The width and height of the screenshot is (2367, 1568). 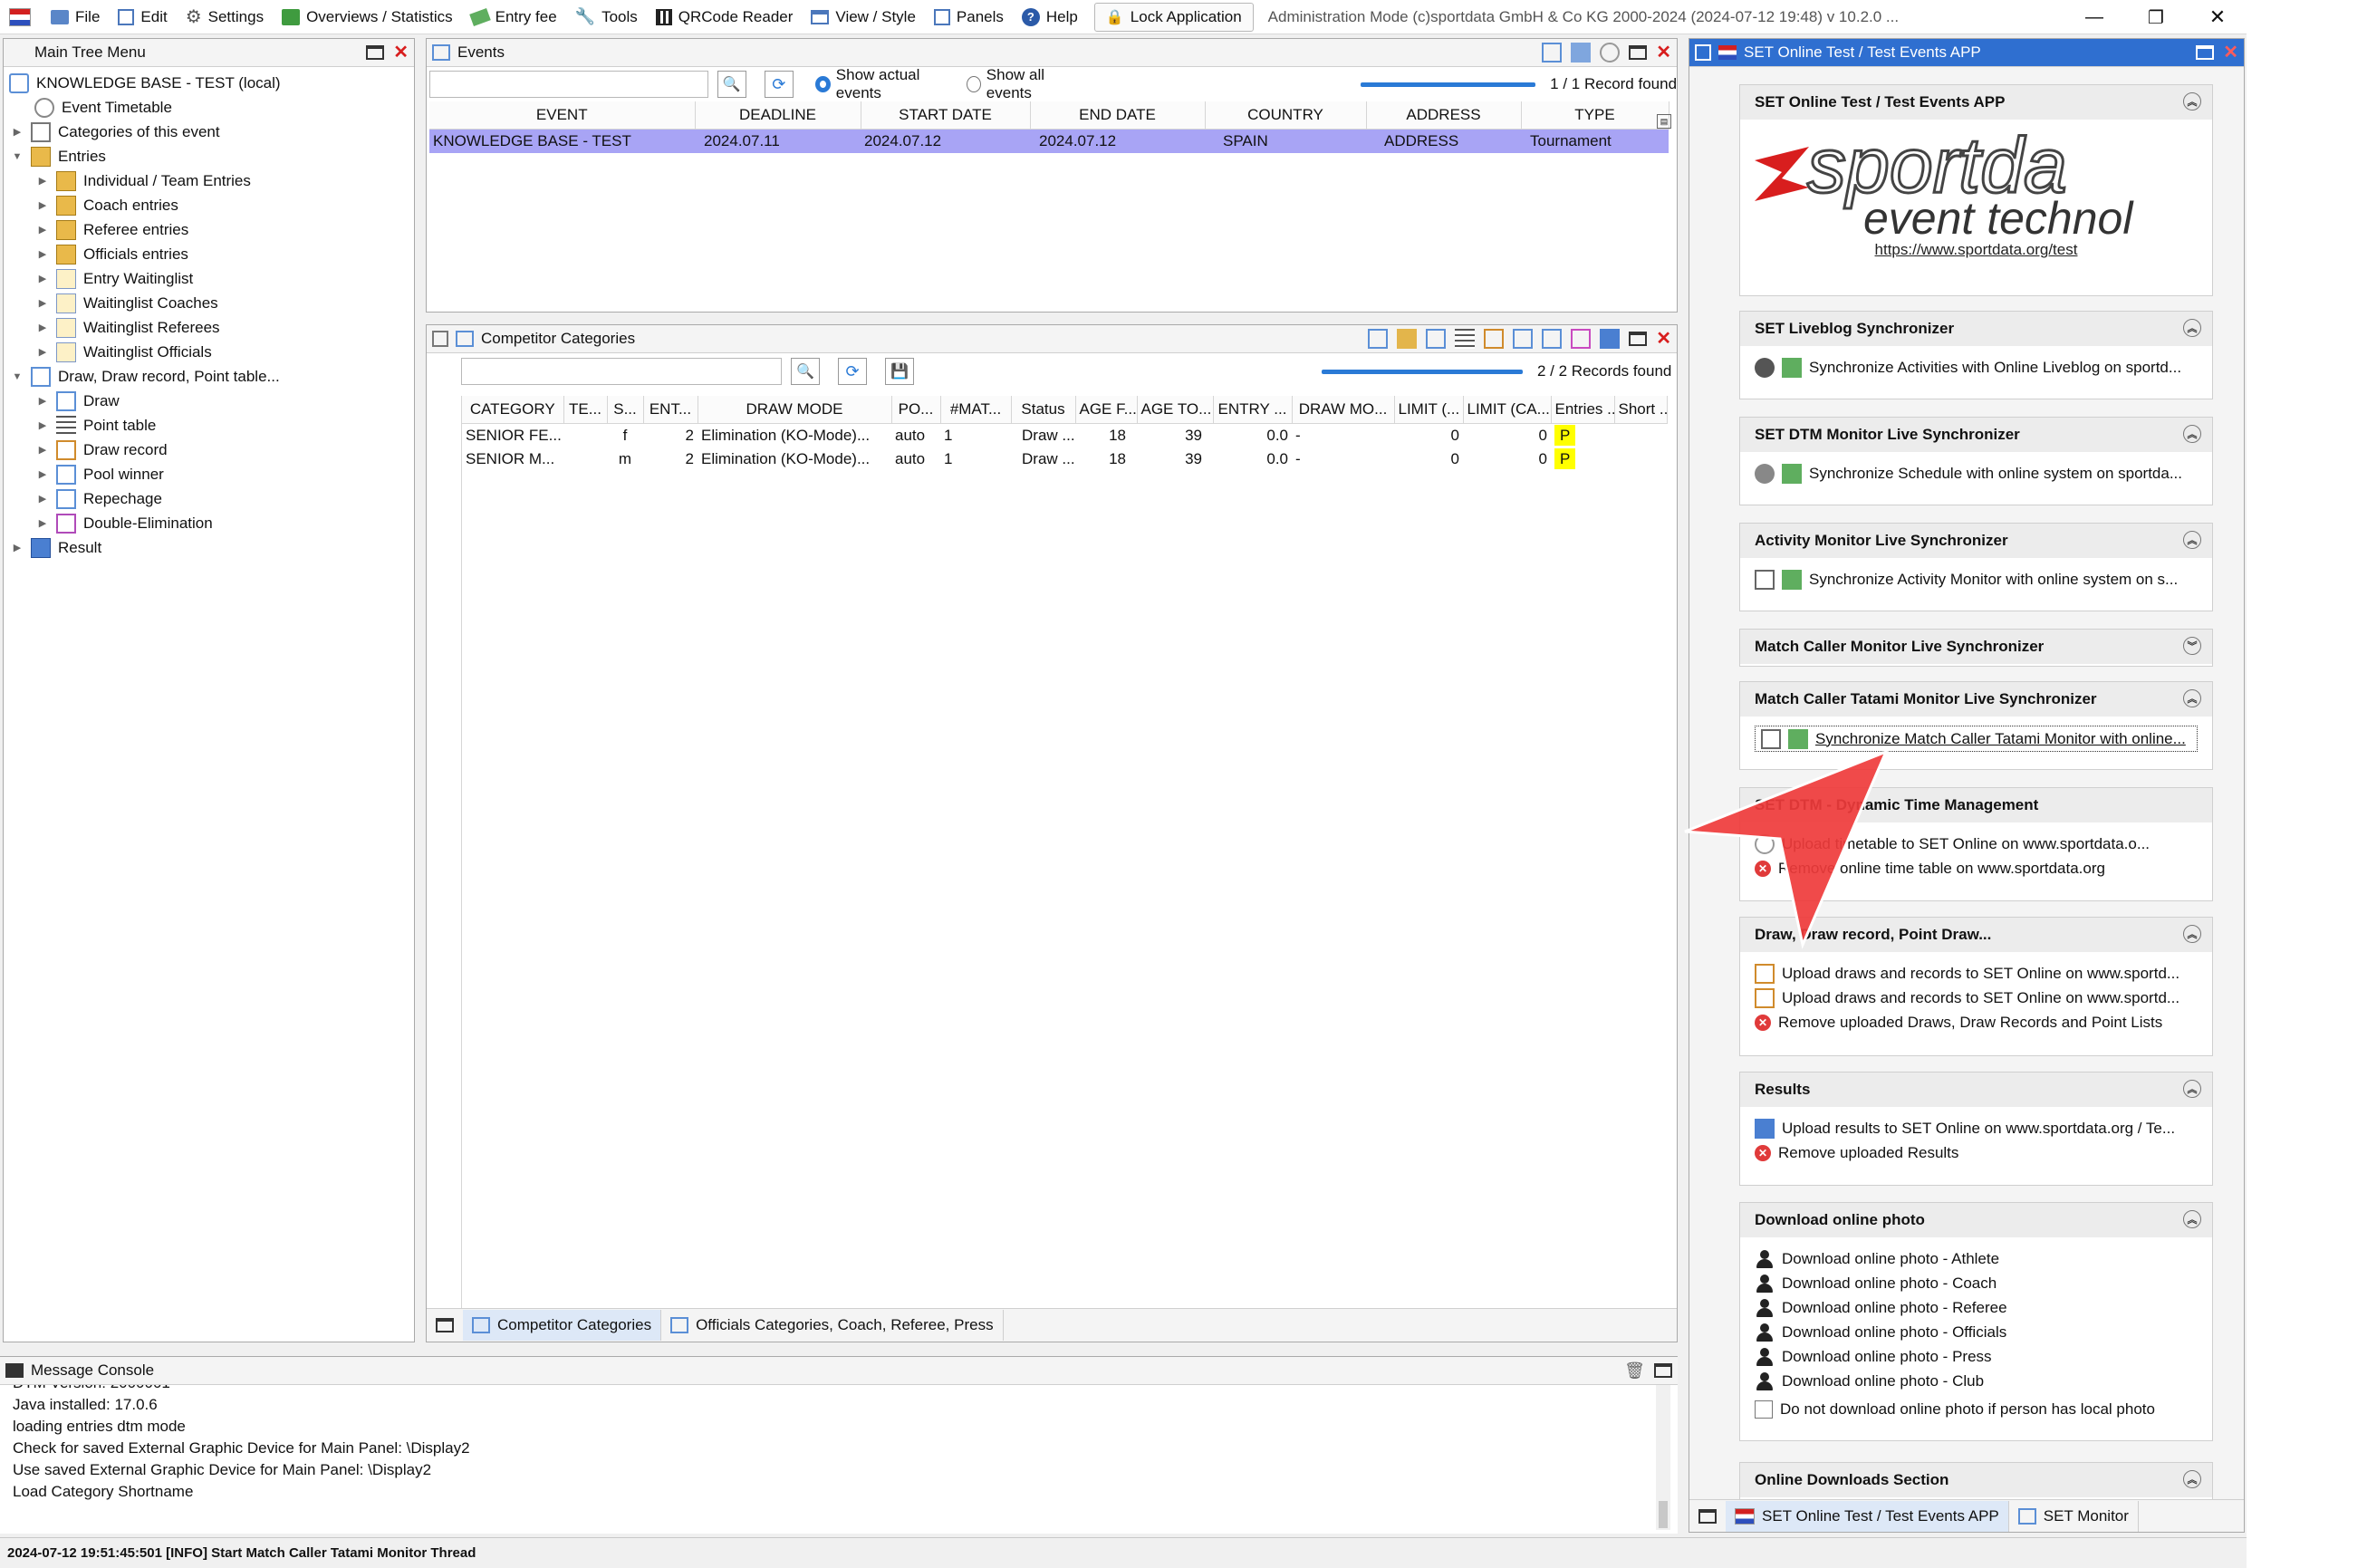 What do you see at coordinates (209, 523) in the screenshot?
I see `tree-item-double-elimination: ▶ Double-Elimination` at bounding box center [209, 523].